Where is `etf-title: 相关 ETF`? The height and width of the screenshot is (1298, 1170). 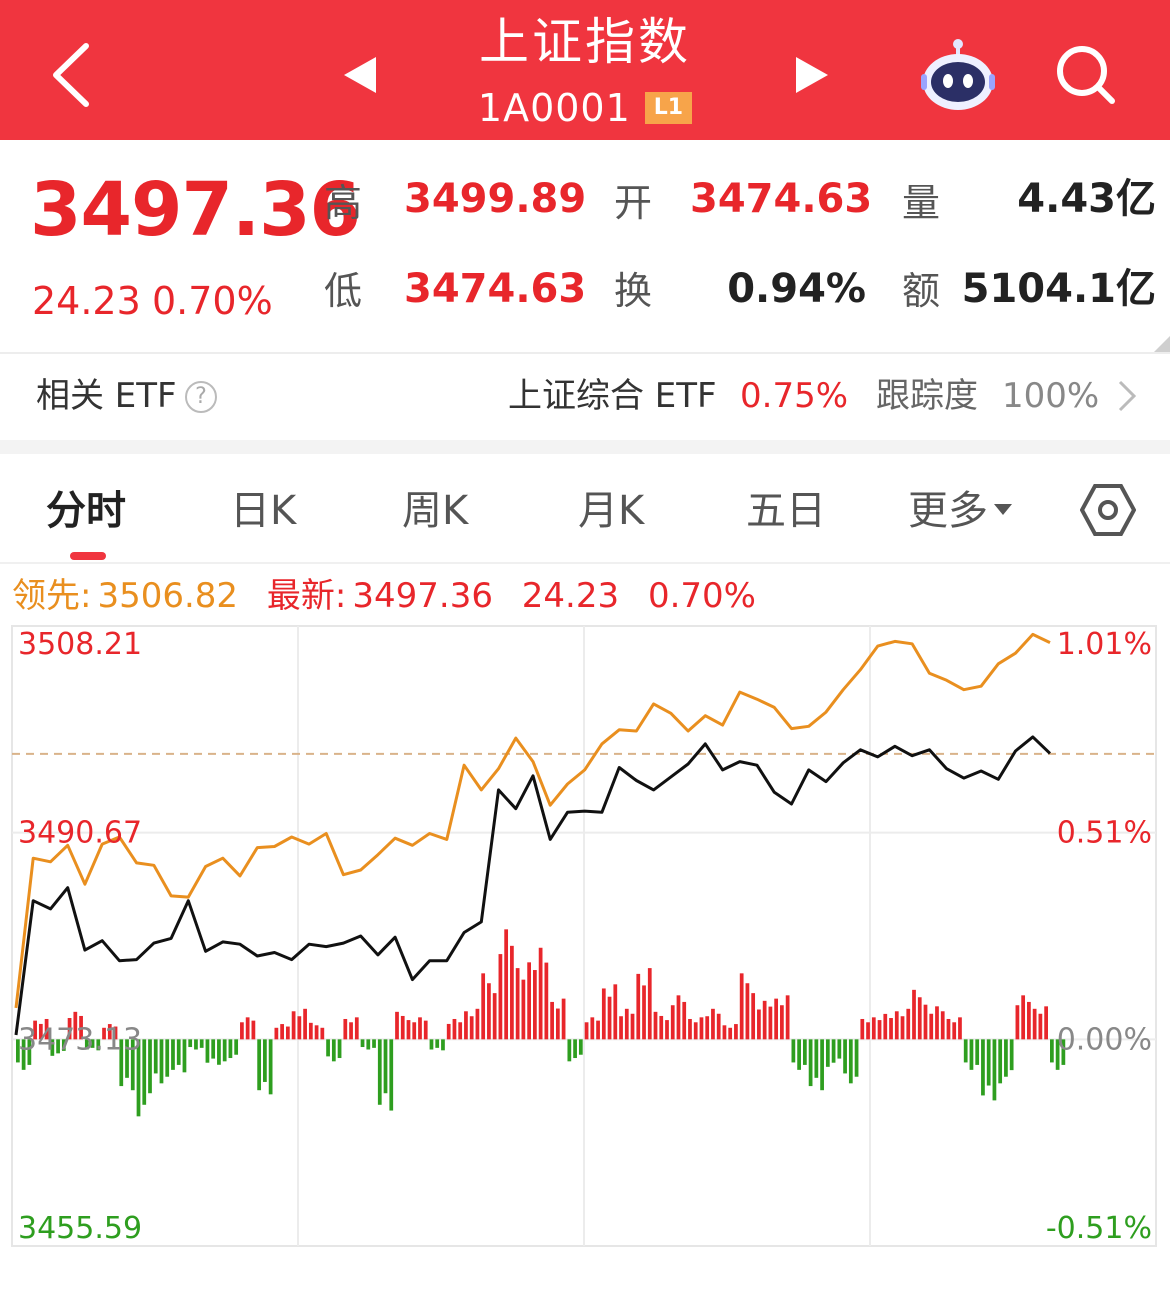 etf-title: 相关 ETF is located at coordinates (106, 396).